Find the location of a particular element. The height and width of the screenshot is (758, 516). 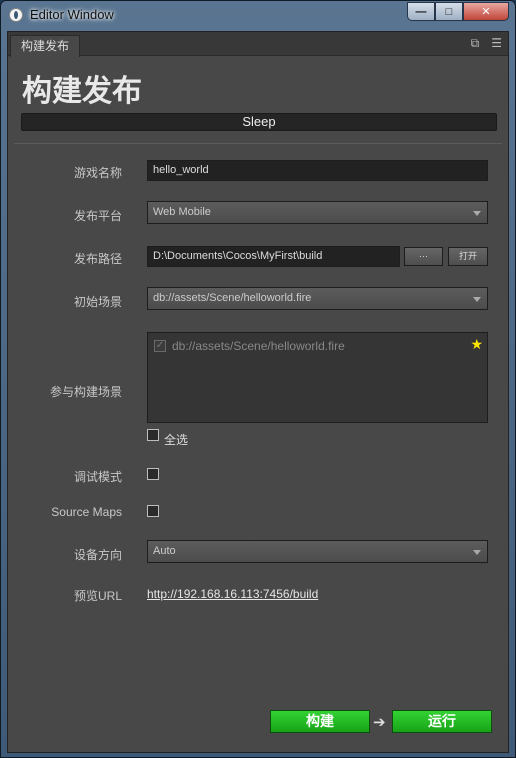

tab-bar: 构建发布 ⧉ ☰ is located at coordinates (258, 44).